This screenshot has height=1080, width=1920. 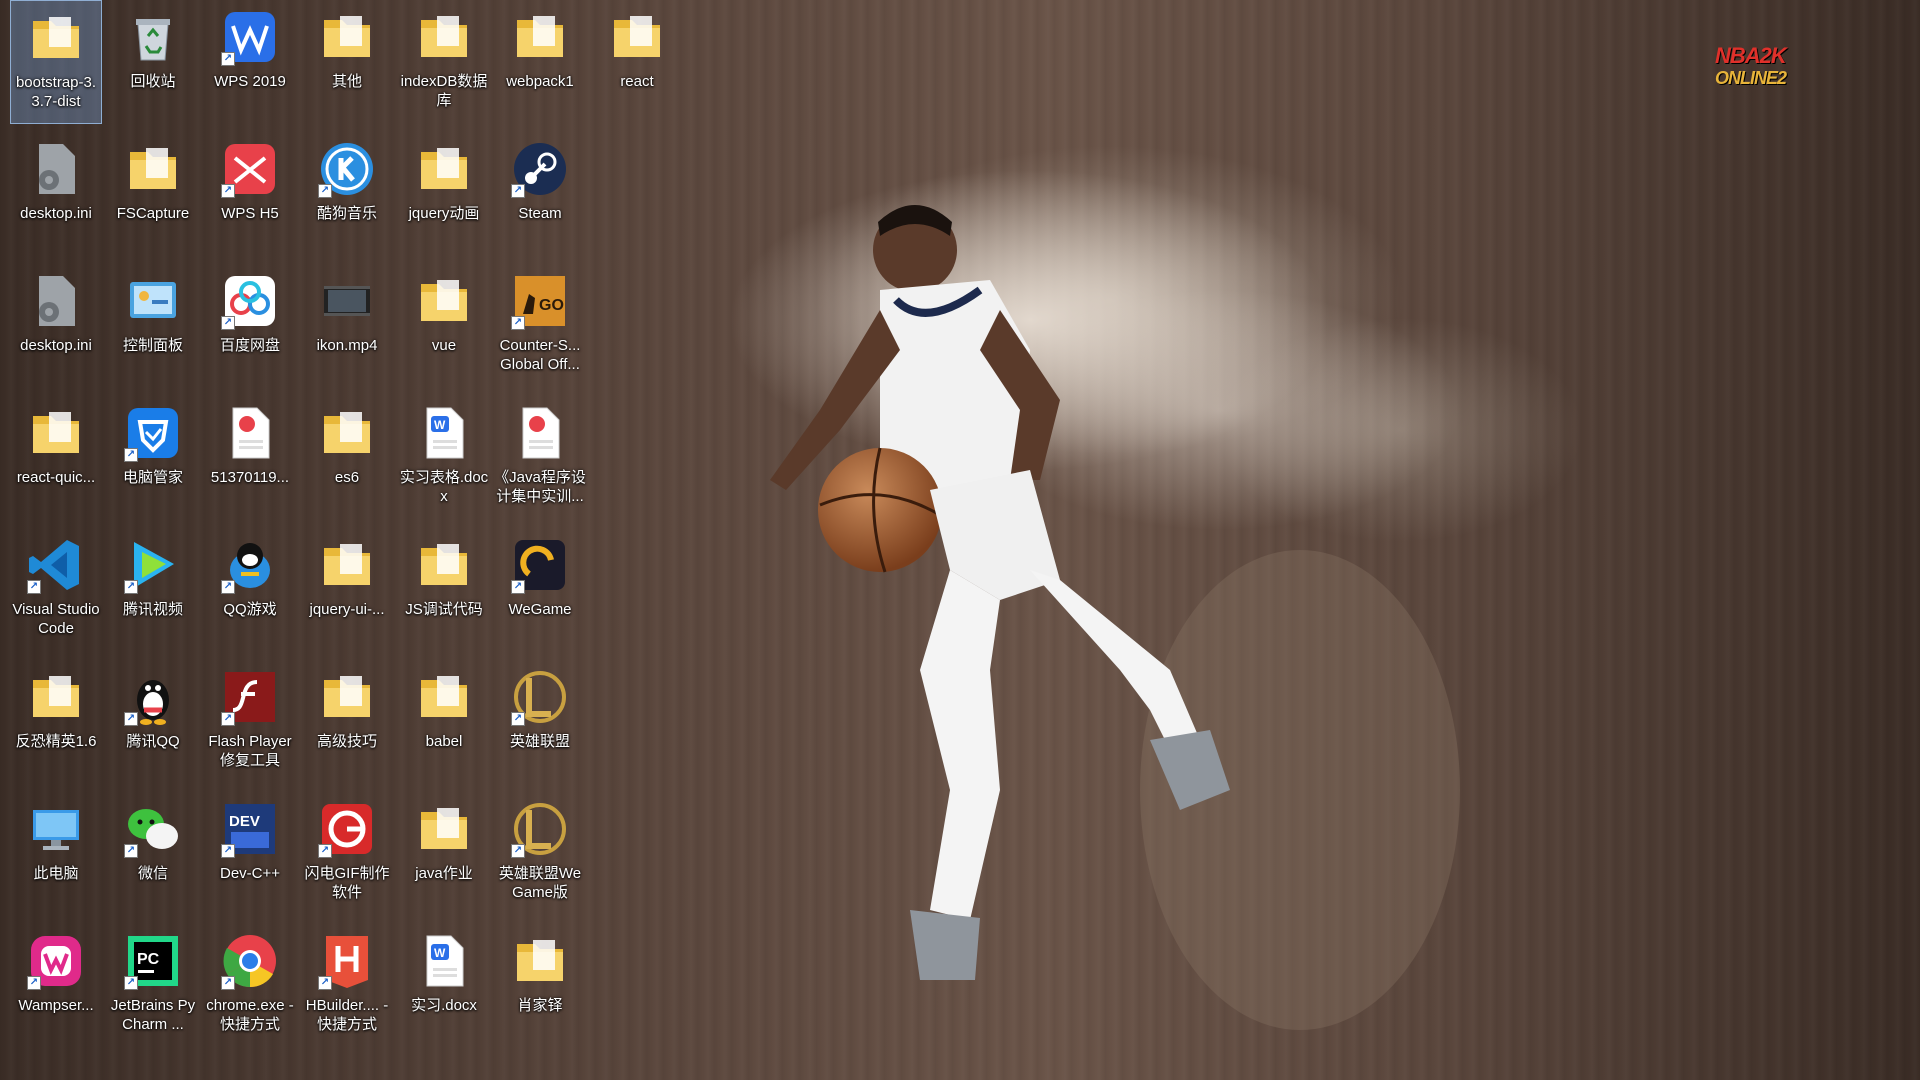 I want to click on desktop-icon: ↗ 百度网盘, so click(x=250, y=326).